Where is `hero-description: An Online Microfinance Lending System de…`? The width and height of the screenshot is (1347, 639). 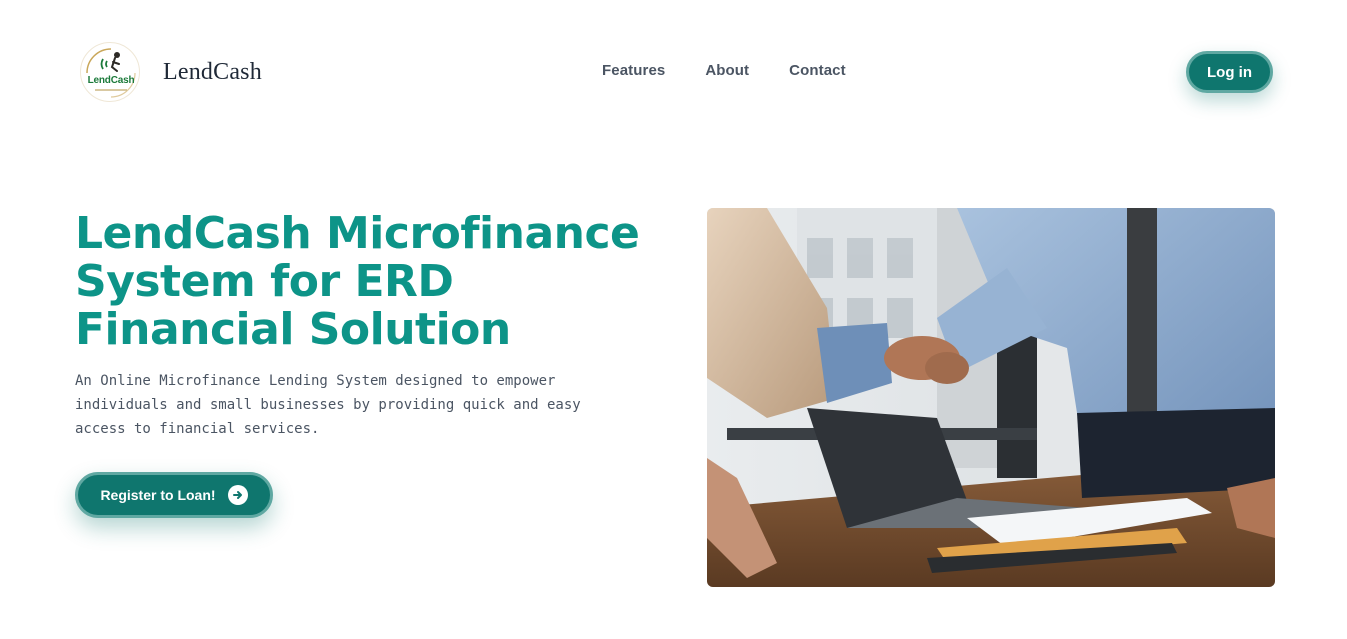
hero-description: An Online Microfinance Lending System de… is located at coordinates (328, 405).